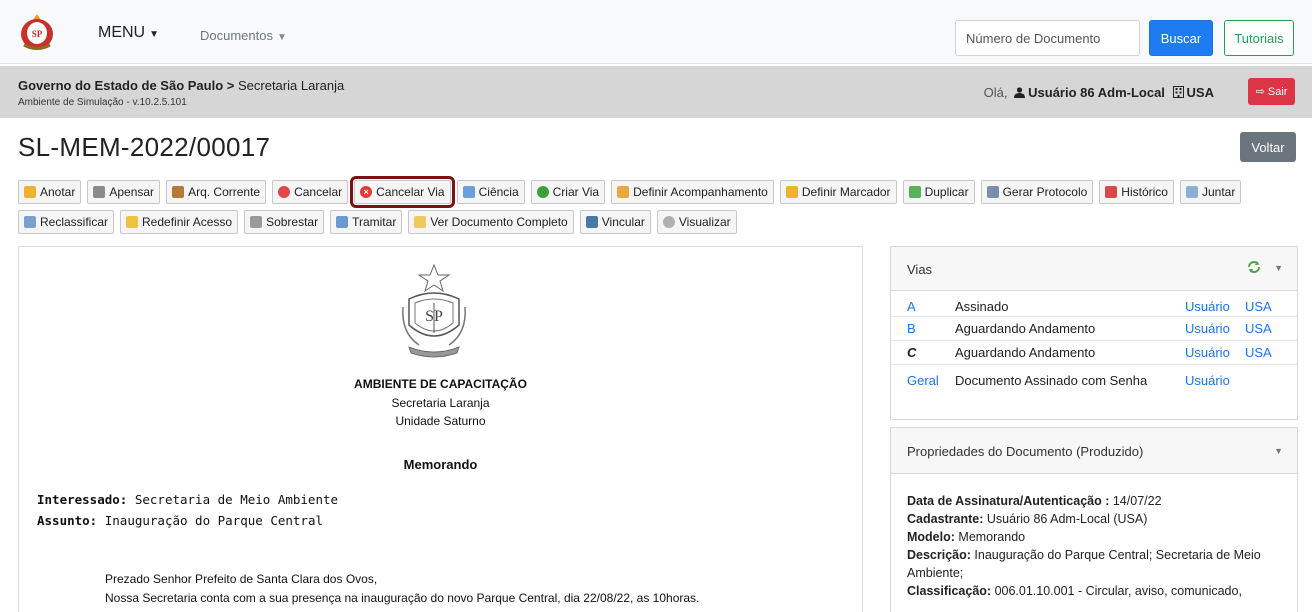 The width and height of the screenshot is (1312, 612). What do you see at coordinates (704, 222) in the screenshot?
I see `view-label: Visualizar` at bounding box center [704, 222].